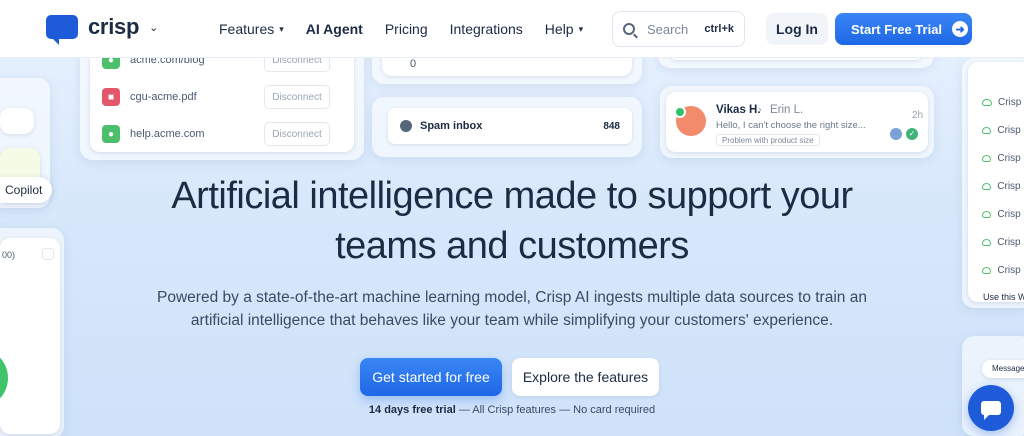  Describe the element at coordinates (451, 126) in the screenshot. I see `spam-label: Spam inbox` at that location.